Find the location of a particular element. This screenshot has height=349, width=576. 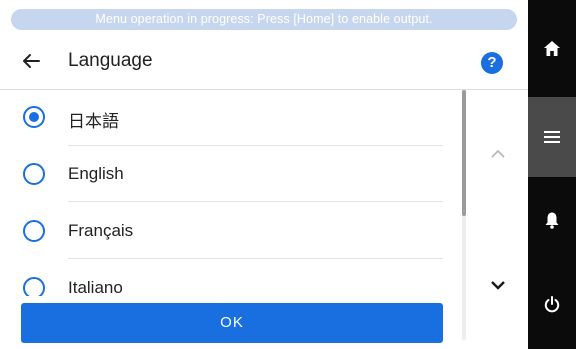

home-button is located at coordinates (552, 48).